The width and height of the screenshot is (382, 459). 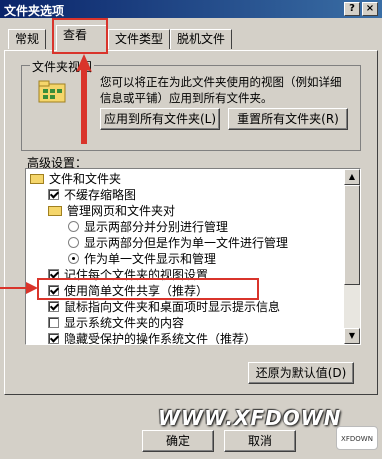 What do you see at coordinates (148, 289) in the screenshot?
I see `sharing-highlight-box` at bounding box center [148, 289].